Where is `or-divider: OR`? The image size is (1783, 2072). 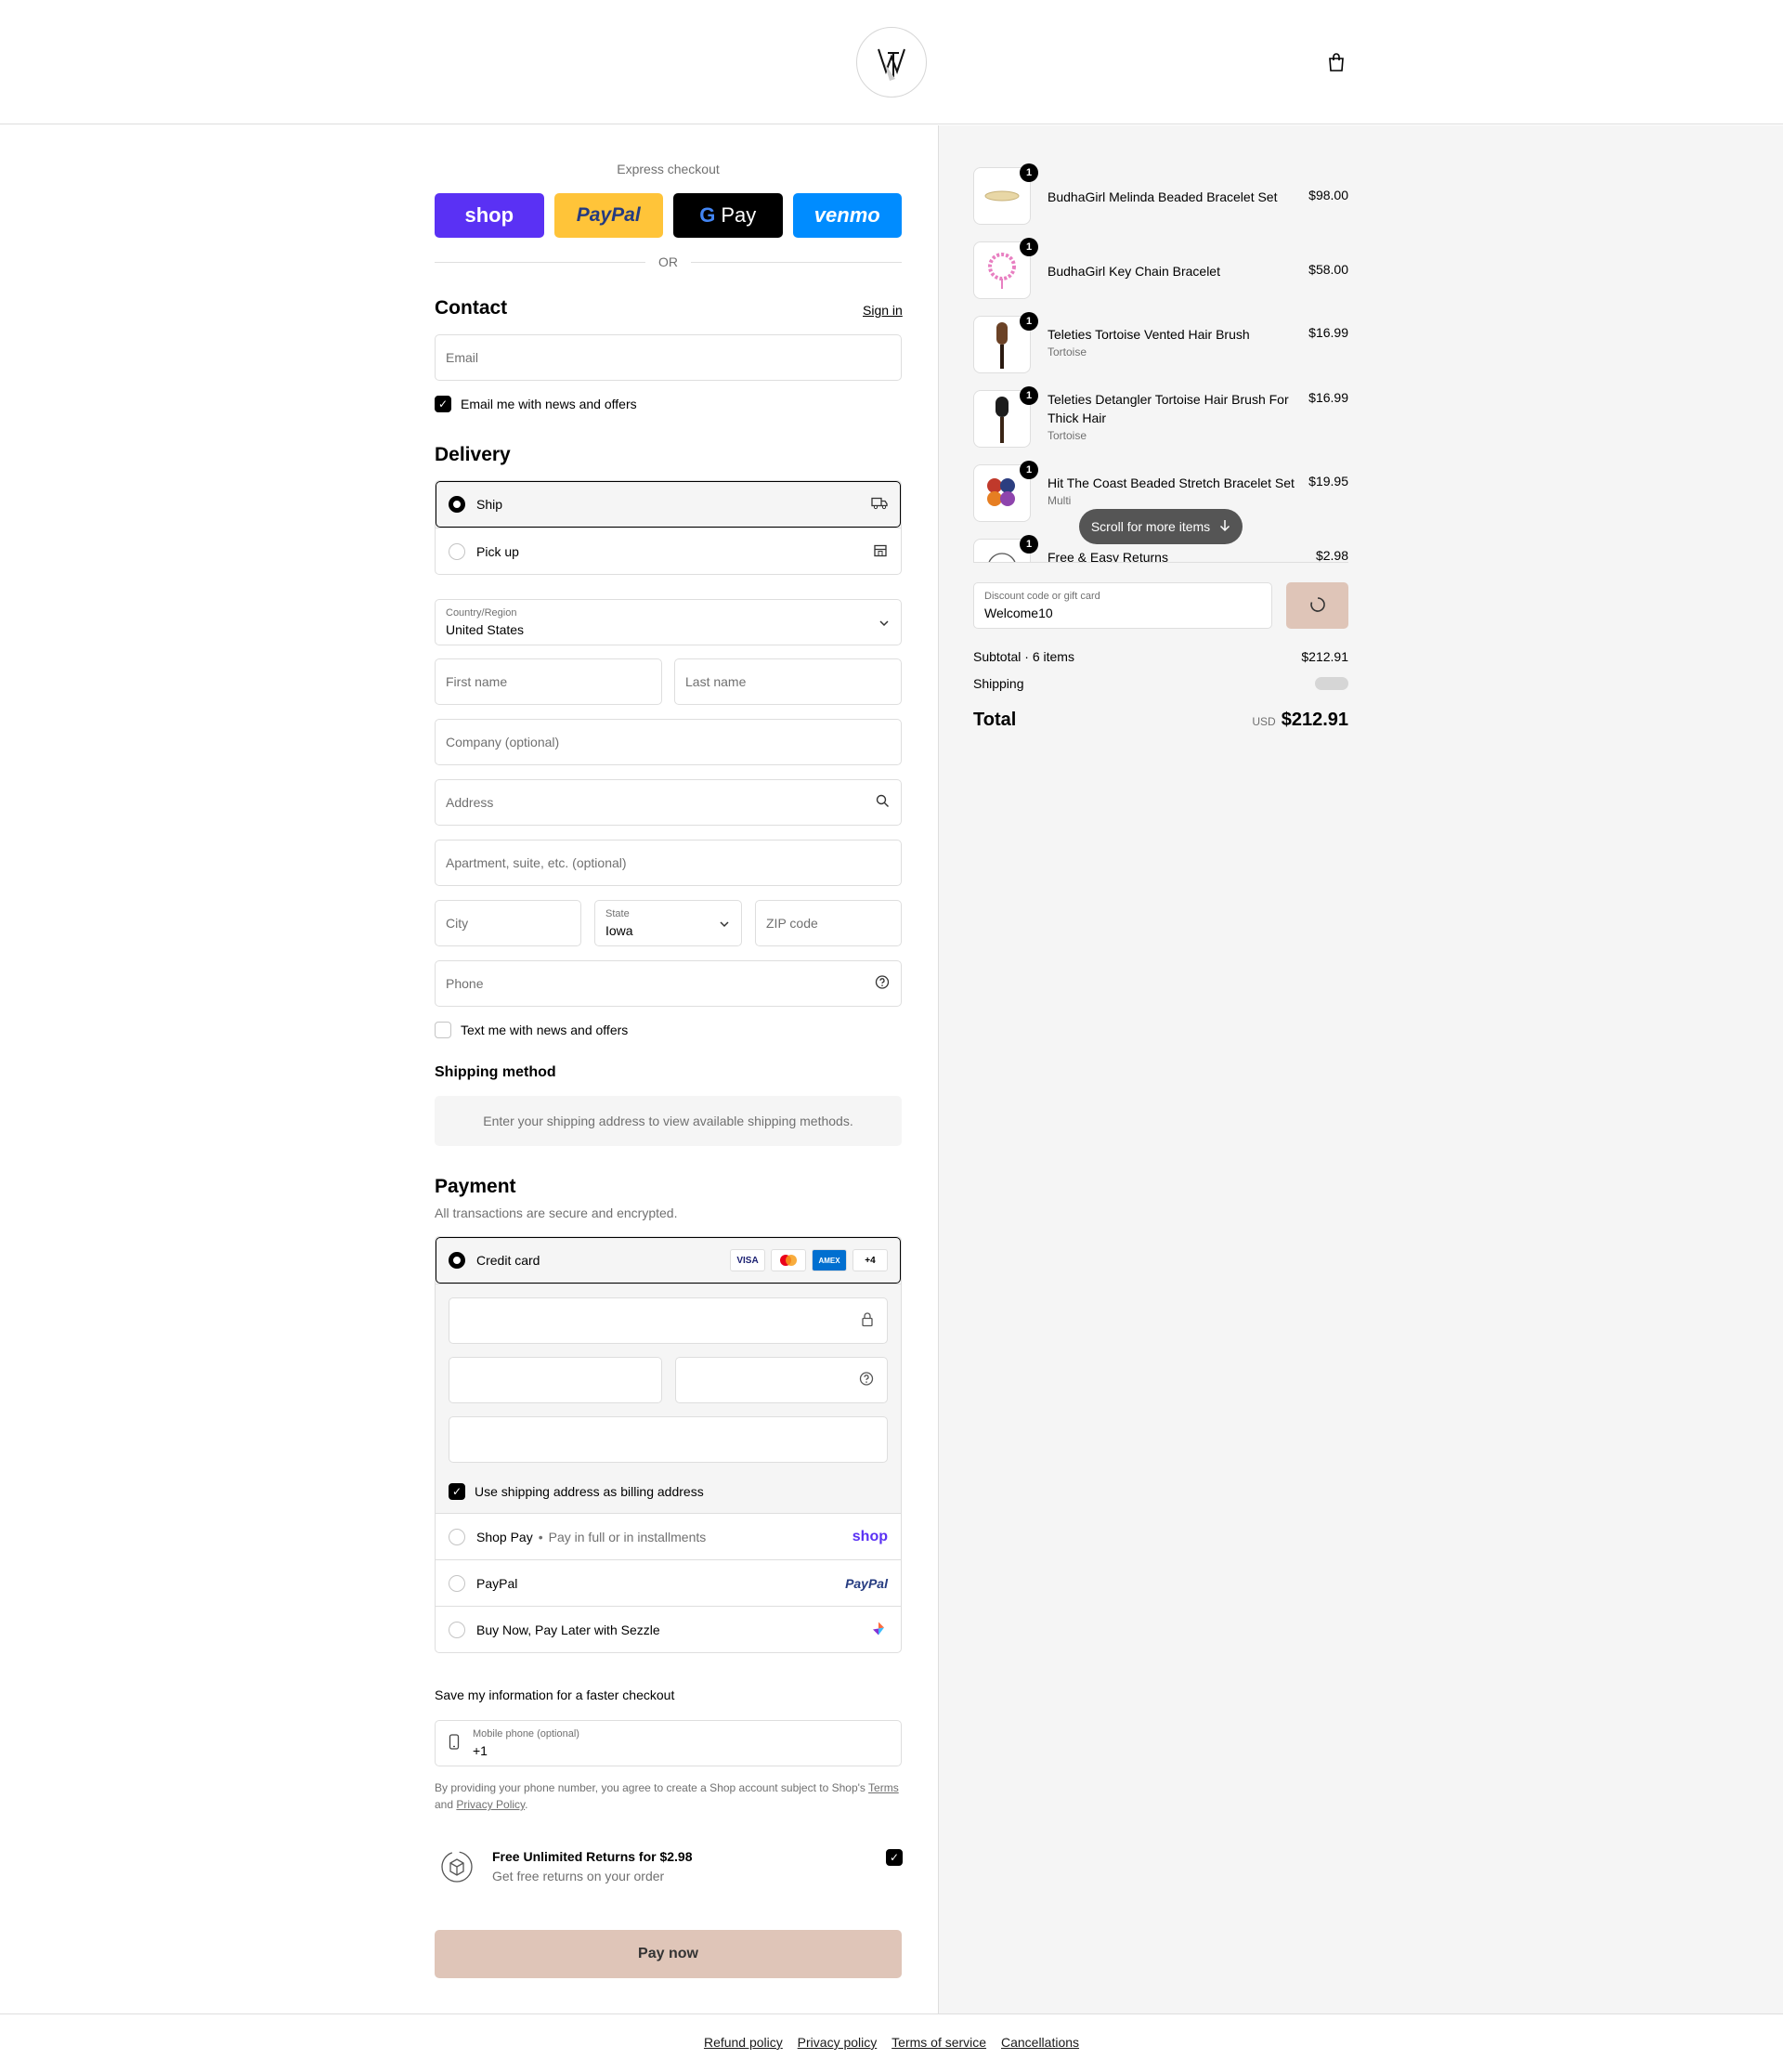 or-divider: OR is located at coordinates (668, 262).